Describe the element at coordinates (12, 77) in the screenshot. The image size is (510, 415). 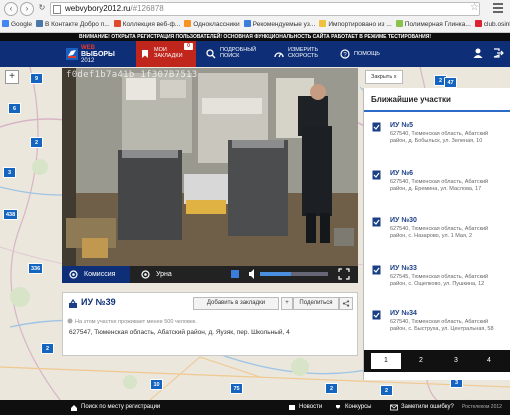
I see `zoom-in-button: +` at that location.